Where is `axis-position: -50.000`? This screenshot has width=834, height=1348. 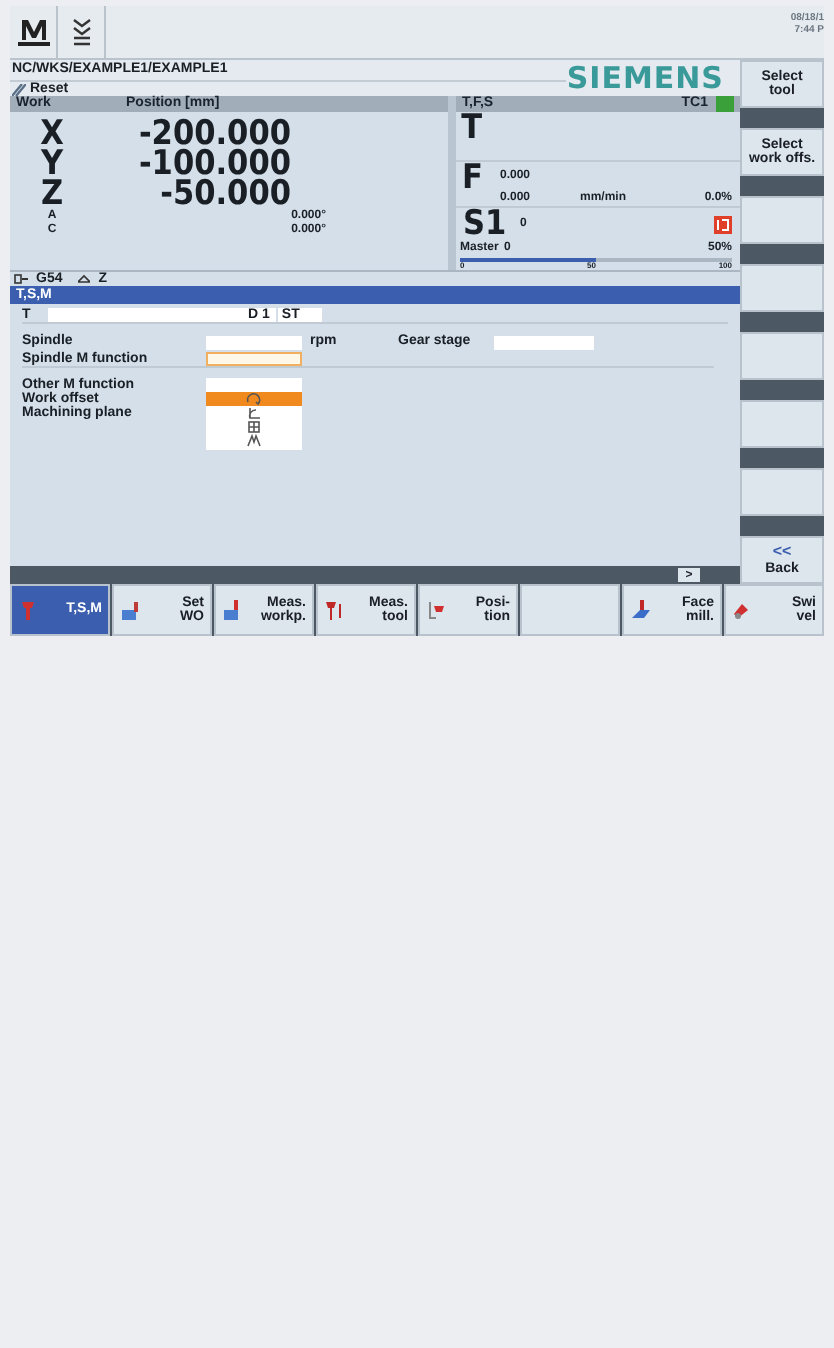 axis-position: -50.000 is located at coordinates (225, 195).